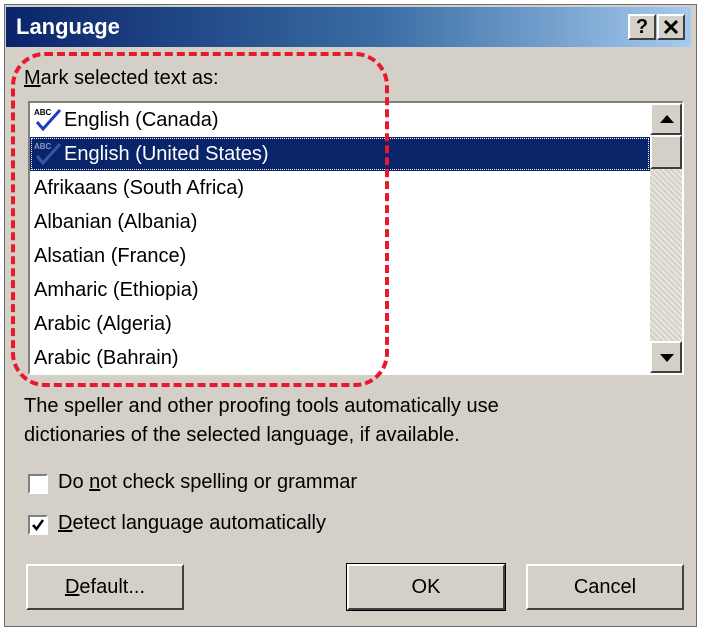  What do you see at coordinates (38, 484) in the screenshot?
I see `no-check-checkbox` at bounding box center [38, 484].